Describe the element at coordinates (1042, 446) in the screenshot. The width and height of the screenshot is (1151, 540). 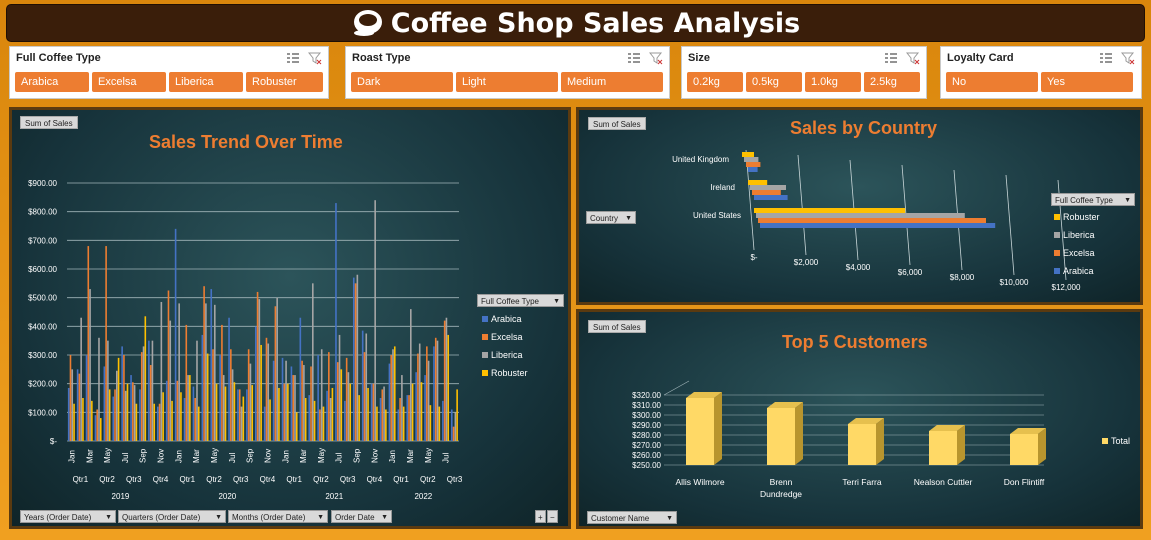
I see `bar-total-side` at that location.